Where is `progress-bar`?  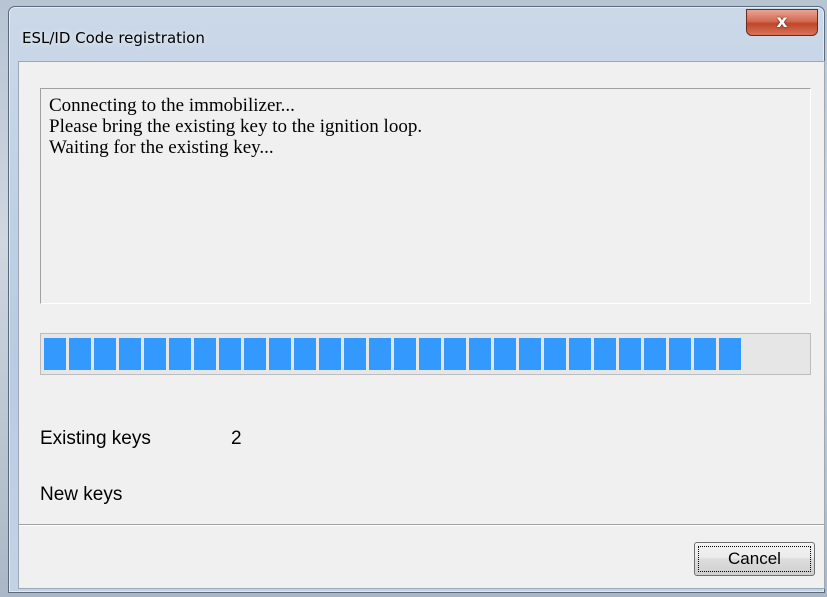 progress-bar is located at coordinates (425, 354).